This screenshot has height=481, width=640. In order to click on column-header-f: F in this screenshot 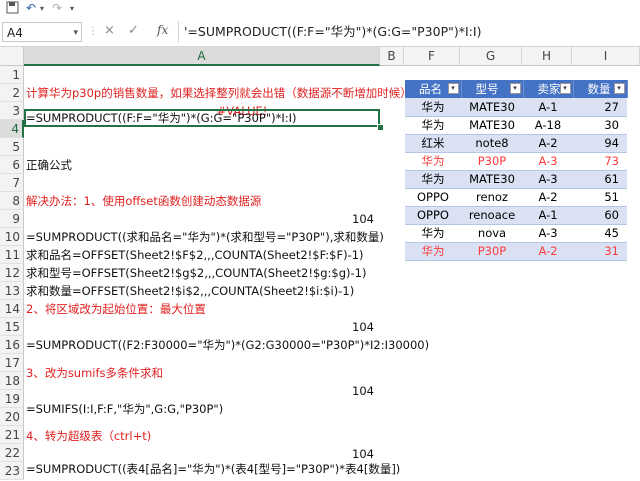, I will do `click(432, 56)`.